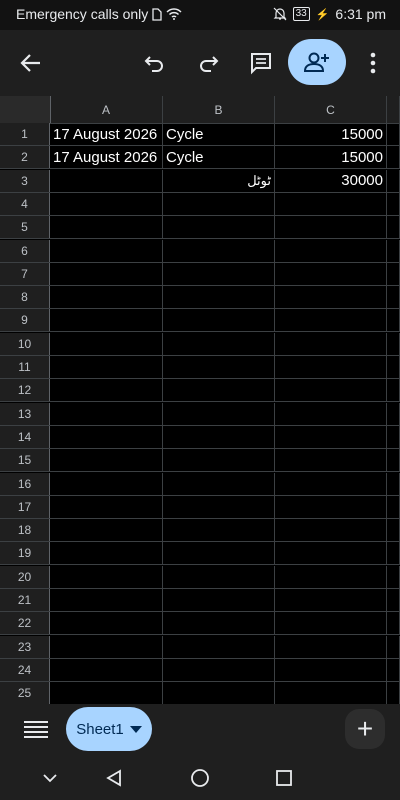  Describe the element at coordinates (25, 134) in the screenshot. I see `row-header: 1` at that location.